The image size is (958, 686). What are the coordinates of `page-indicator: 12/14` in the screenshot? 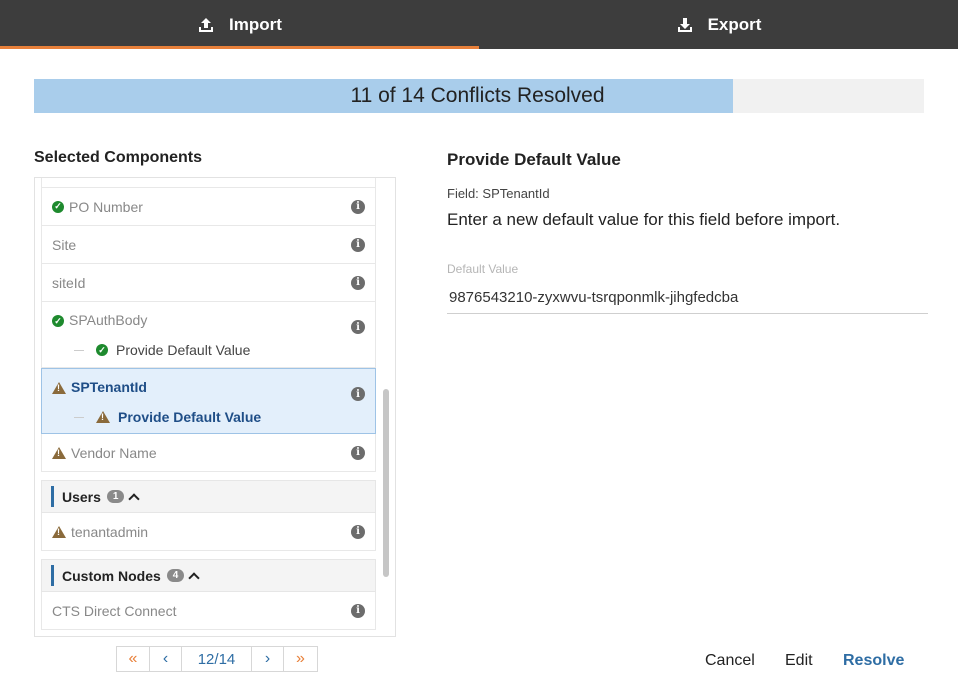 It's located at (217, 659).